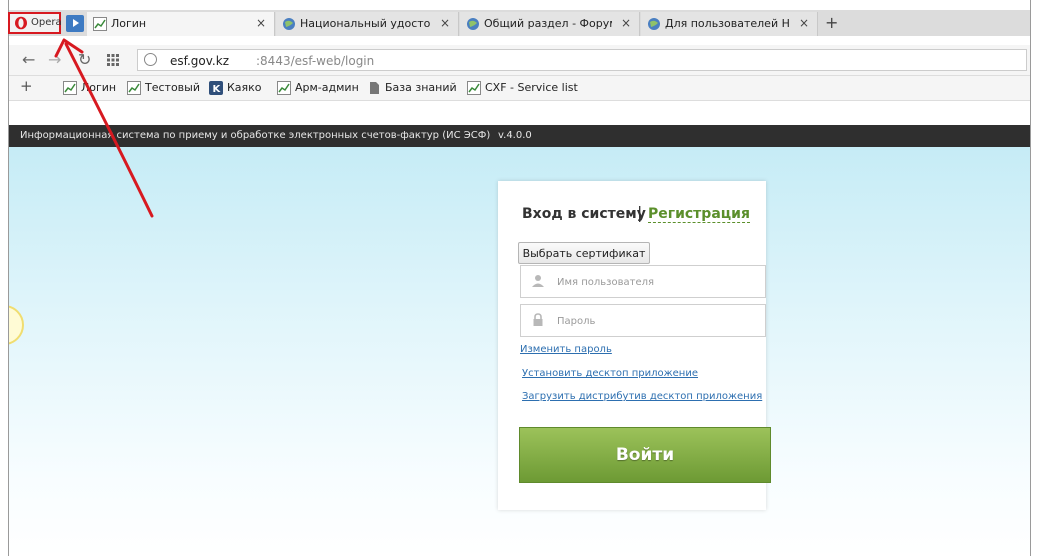 This screenshot has height=556, width=1037. Describe the element at coordinates (374, 88) in the screenshot. I see `document-icon` at that location.